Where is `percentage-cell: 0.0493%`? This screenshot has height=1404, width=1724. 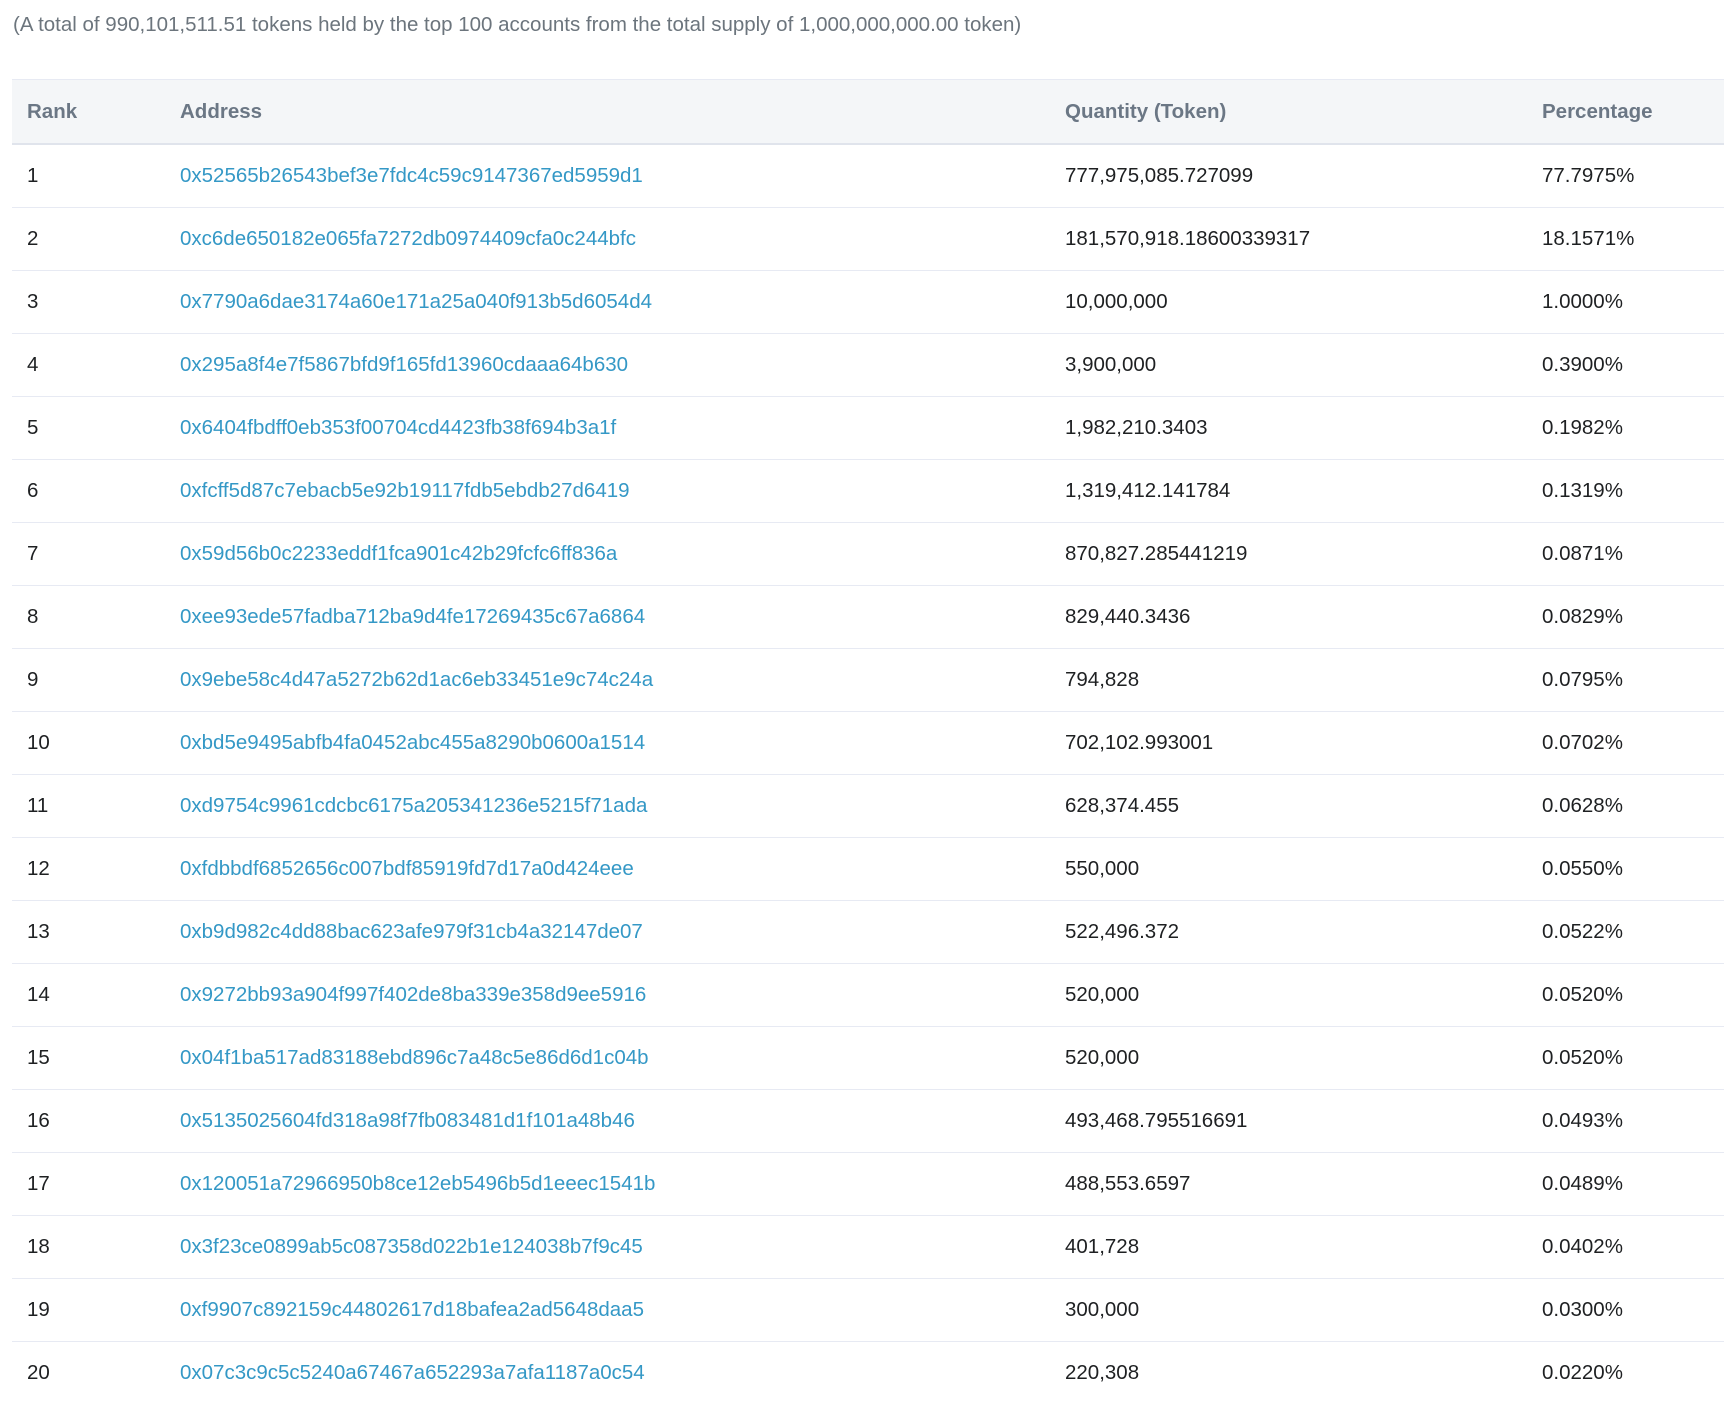 percentage-cell: 0.0493% is located at coordinates (1633, 1121).